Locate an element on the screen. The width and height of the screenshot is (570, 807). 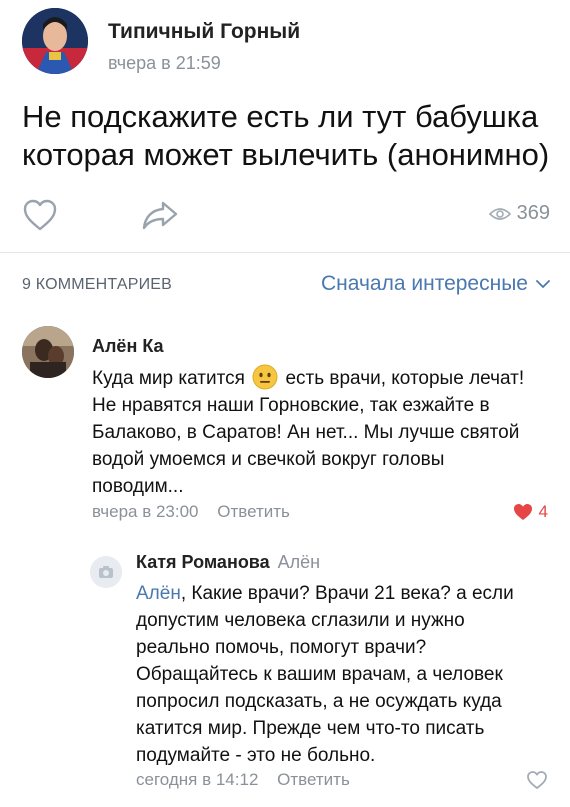
like-button is located at coordinates (40, 216).